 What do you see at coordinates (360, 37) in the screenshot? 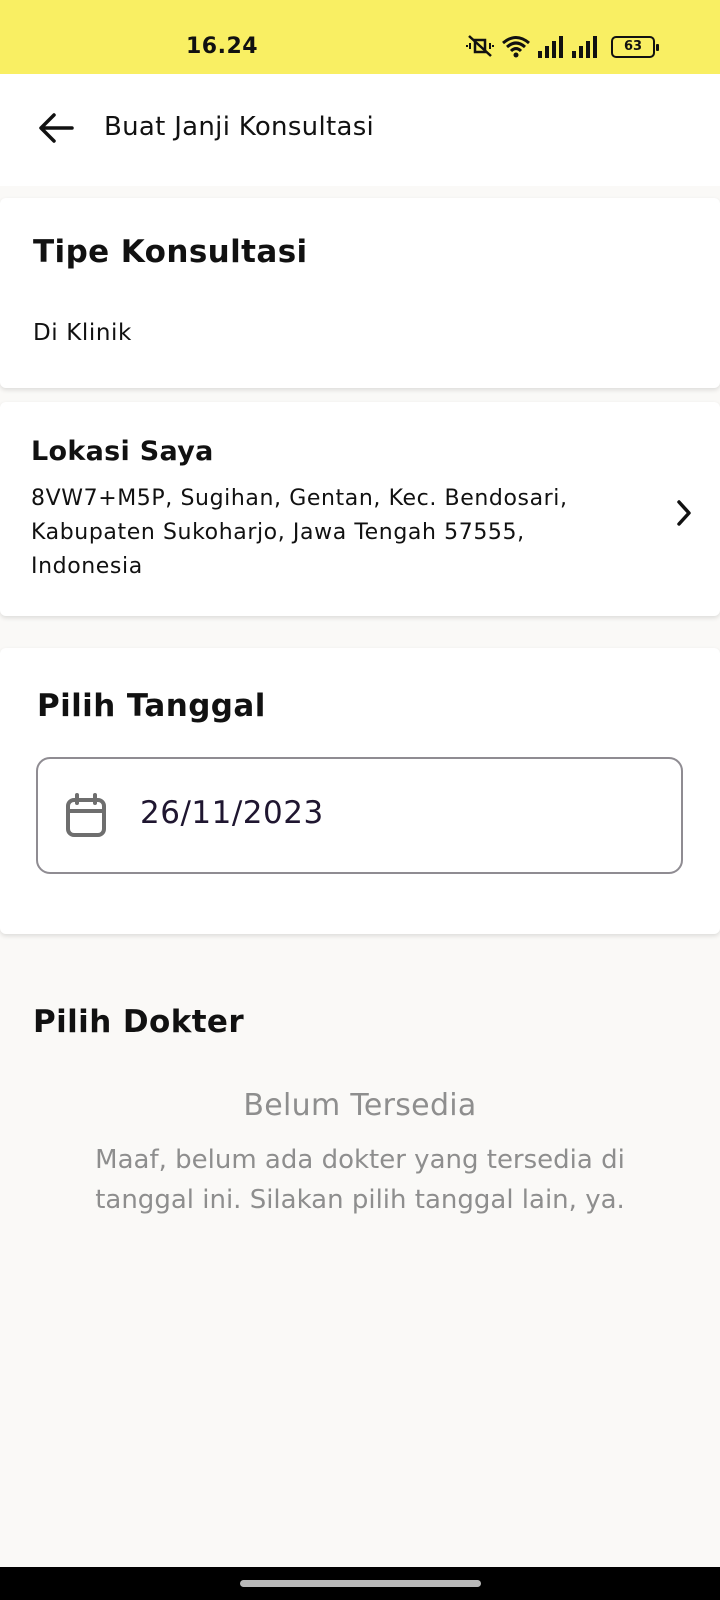
I see `status-bar: 16.24 63` at bounding box center [360, 37].